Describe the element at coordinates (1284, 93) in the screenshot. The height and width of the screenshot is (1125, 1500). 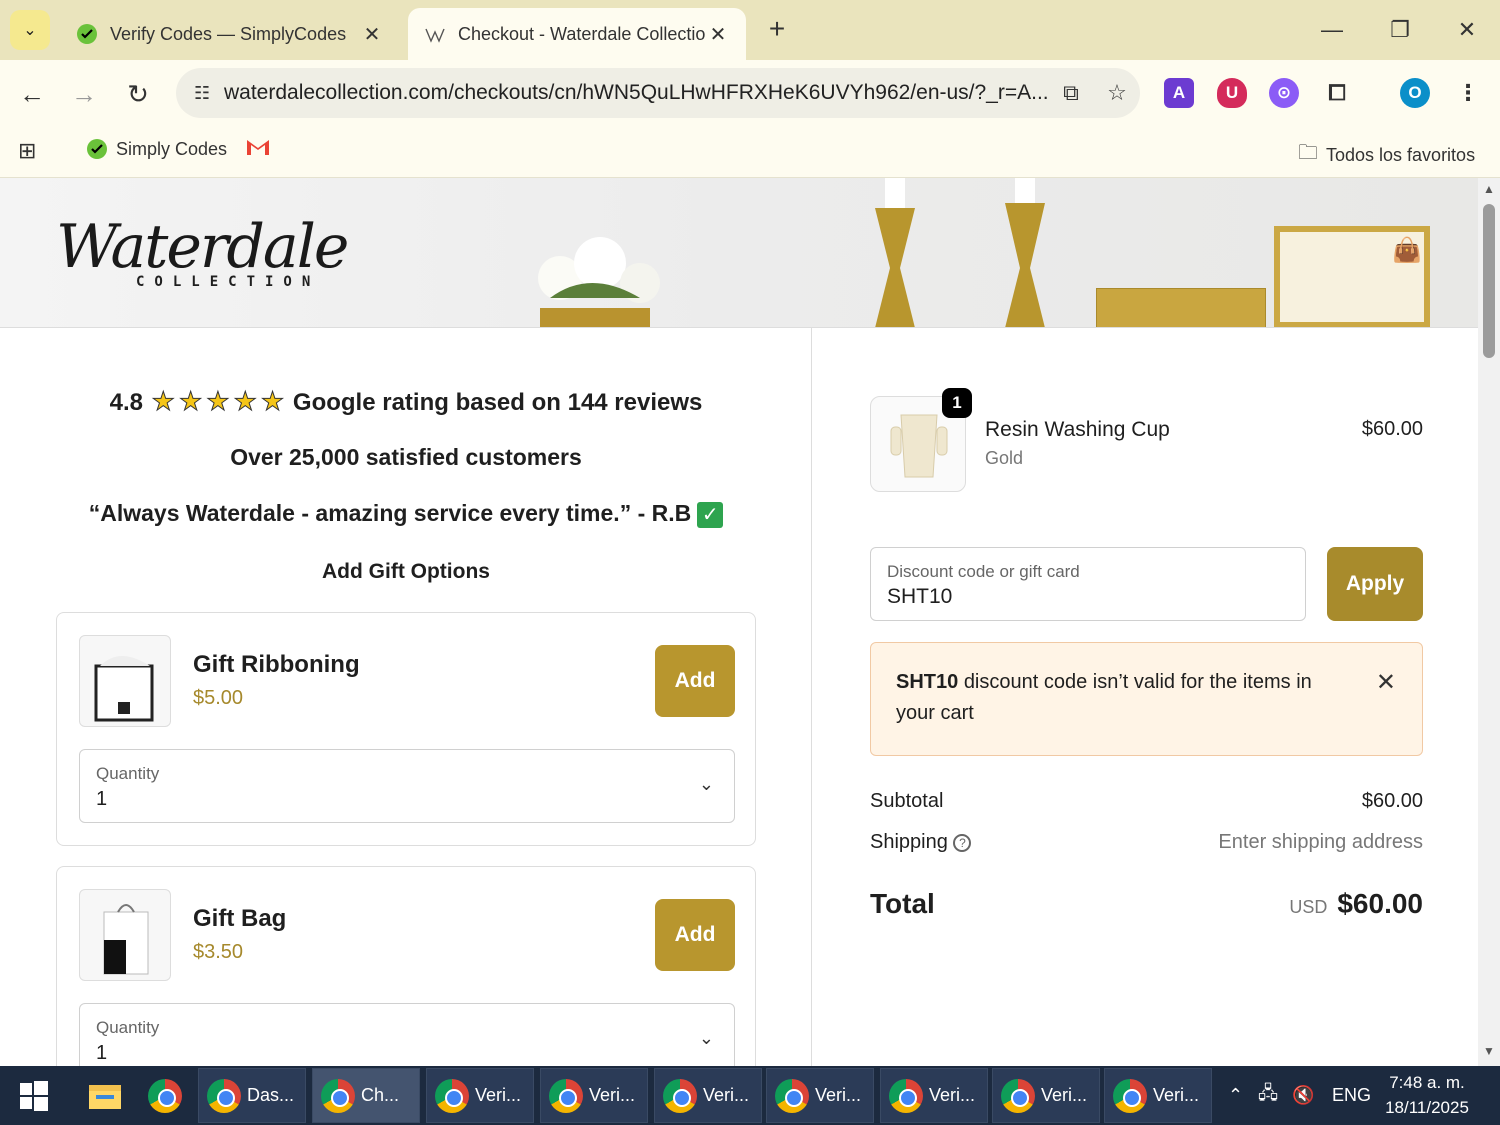
I see `extension-circle-icon: ⊙` at that location.